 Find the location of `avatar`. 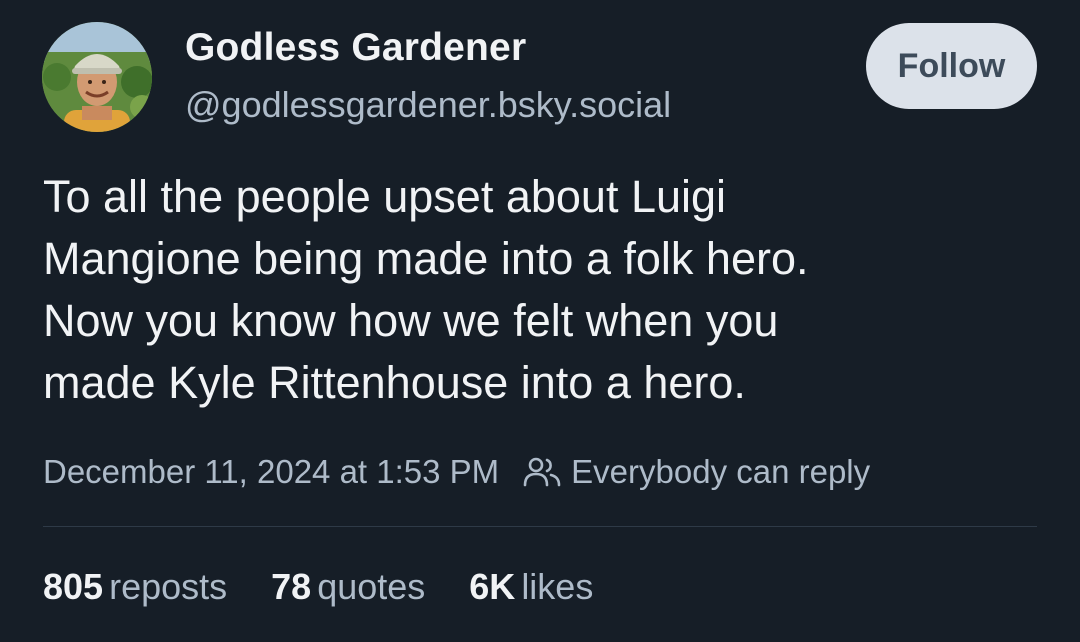

avatar is located at coordinates (97, 77).